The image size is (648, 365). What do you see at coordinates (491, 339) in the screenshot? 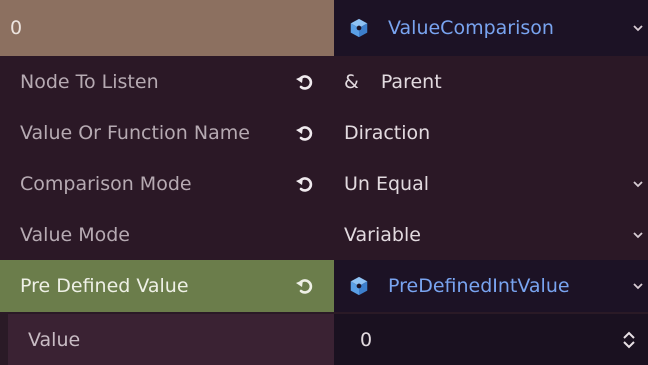
I see `value-spinbox: 0` at bounding box center [491, 339].